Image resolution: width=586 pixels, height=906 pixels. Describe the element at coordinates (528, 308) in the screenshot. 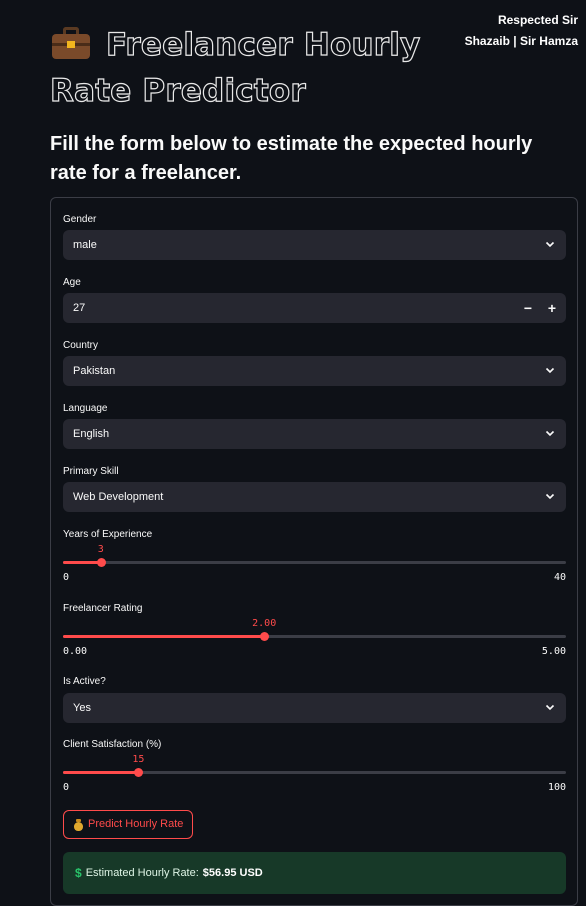

I see `age-decrement-button: −` at that location.